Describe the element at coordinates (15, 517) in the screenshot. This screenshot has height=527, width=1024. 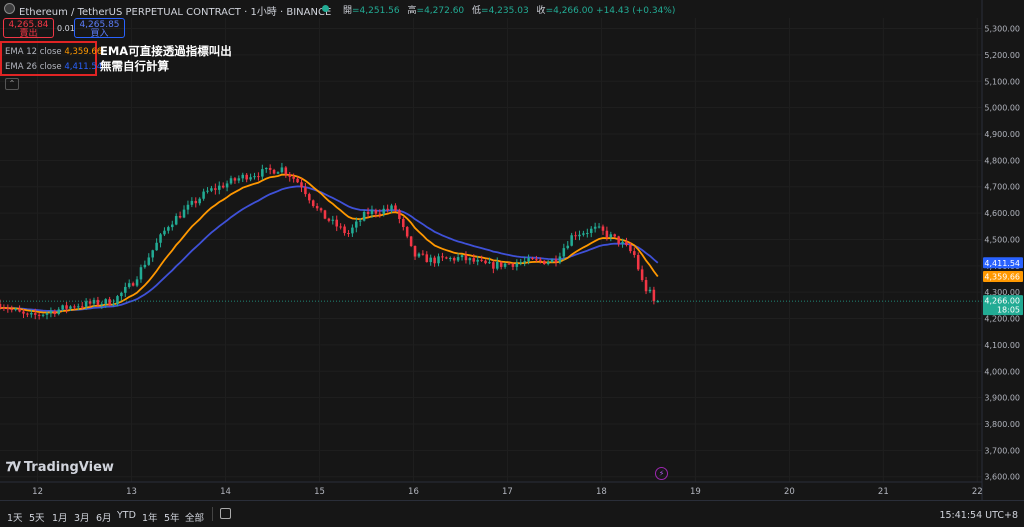
I see `range-1d: 1天` at that location.